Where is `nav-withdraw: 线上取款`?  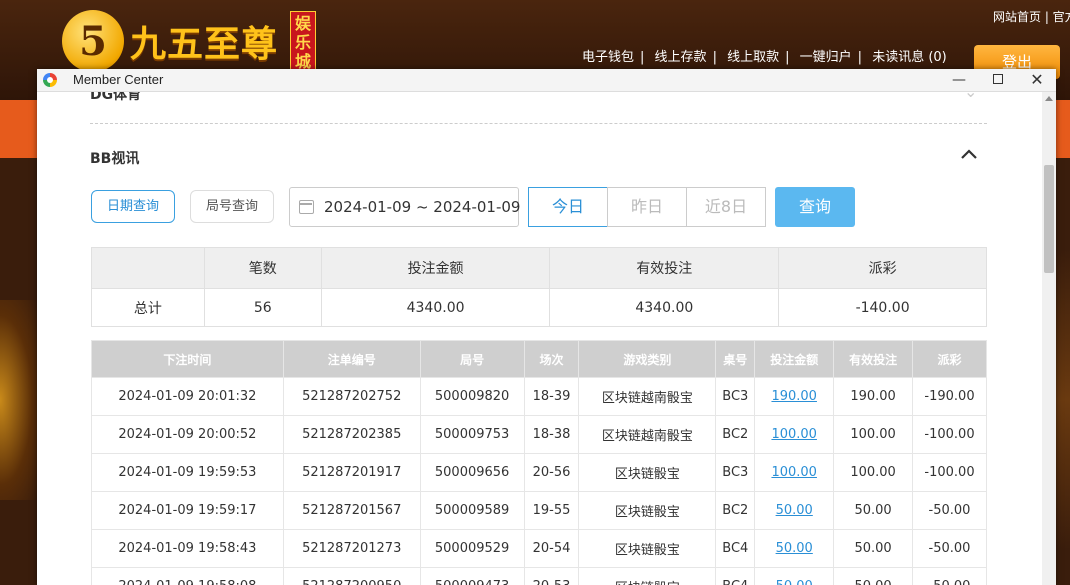 nav-withdraw: 线上取款 is located at coordinates (753, 57).